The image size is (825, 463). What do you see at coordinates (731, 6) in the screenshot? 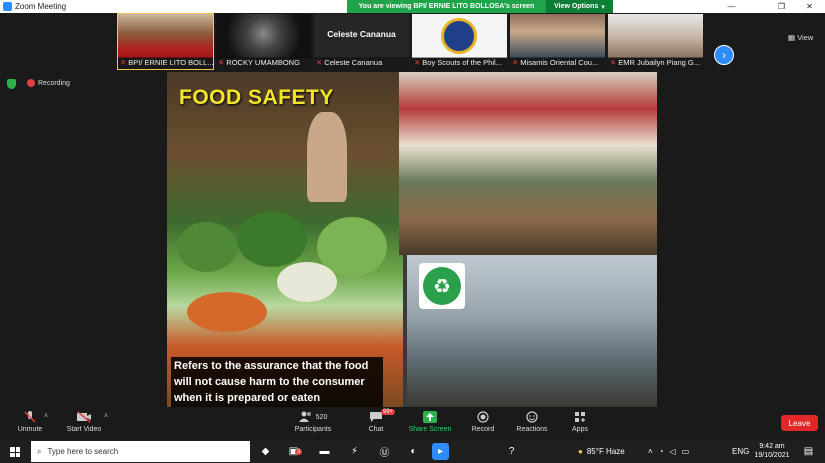
I see `minimize-button: —` at bounding box center [731, 6].